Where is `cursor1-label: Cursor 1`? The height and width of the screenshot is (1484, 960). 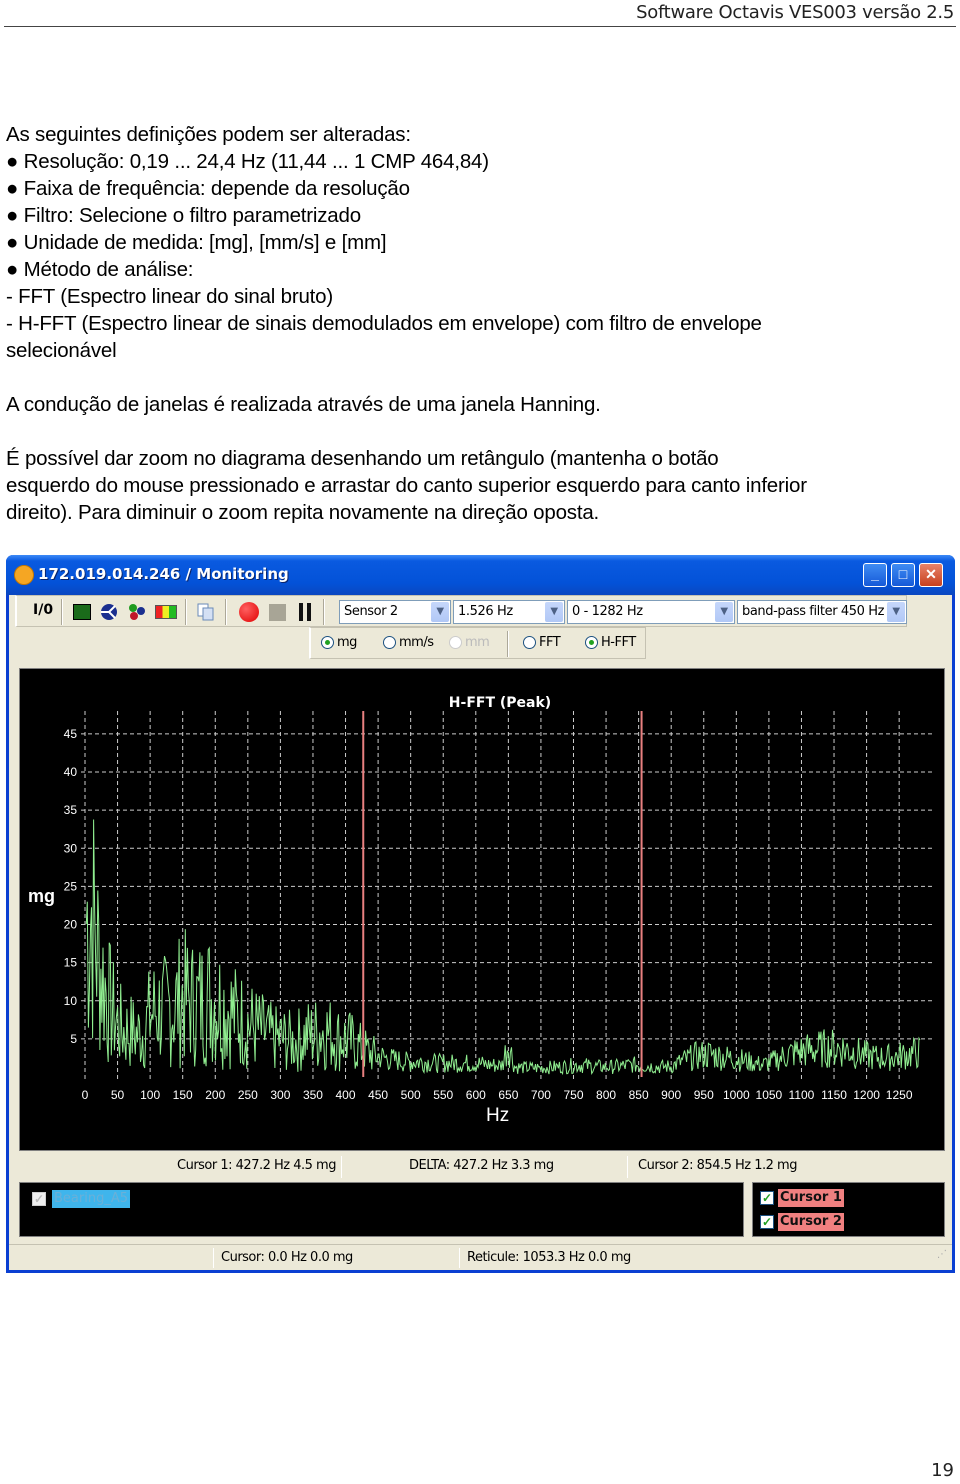
cursor1-label: Cursor 1 is located at coordinates (811, 1198).